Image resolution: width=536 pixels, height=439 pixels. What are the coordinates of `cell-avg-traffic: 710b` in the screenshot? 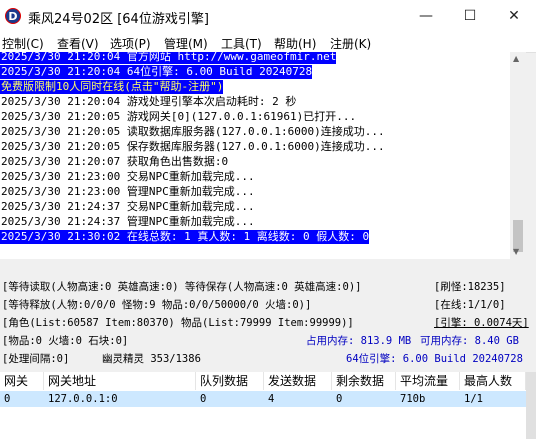 It's located at (413, 399).